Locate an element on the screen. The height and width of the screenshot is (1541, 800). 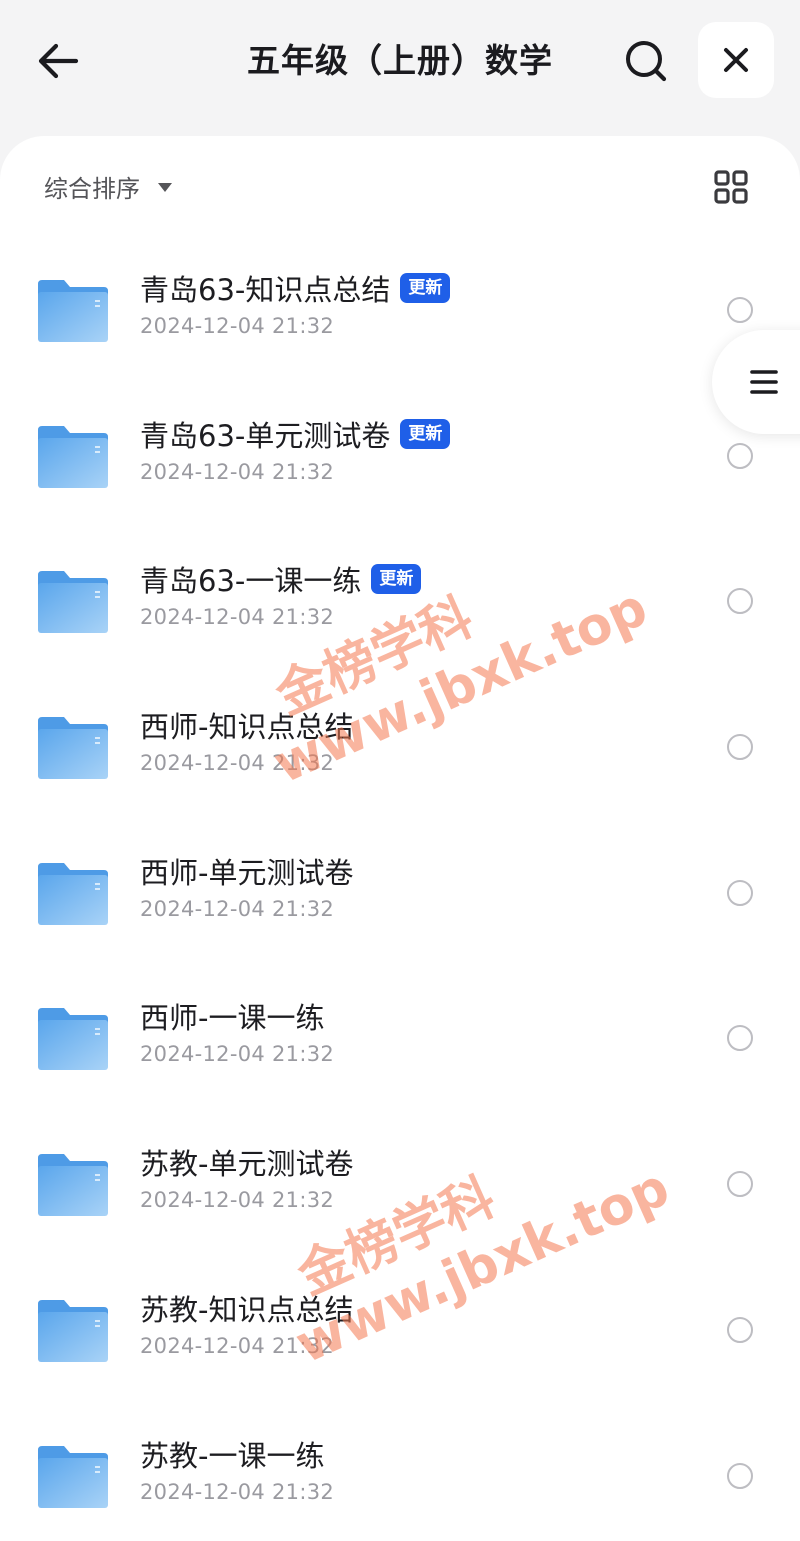
file-name: 西师-一课一练 is located at coordinates (232, 1018).